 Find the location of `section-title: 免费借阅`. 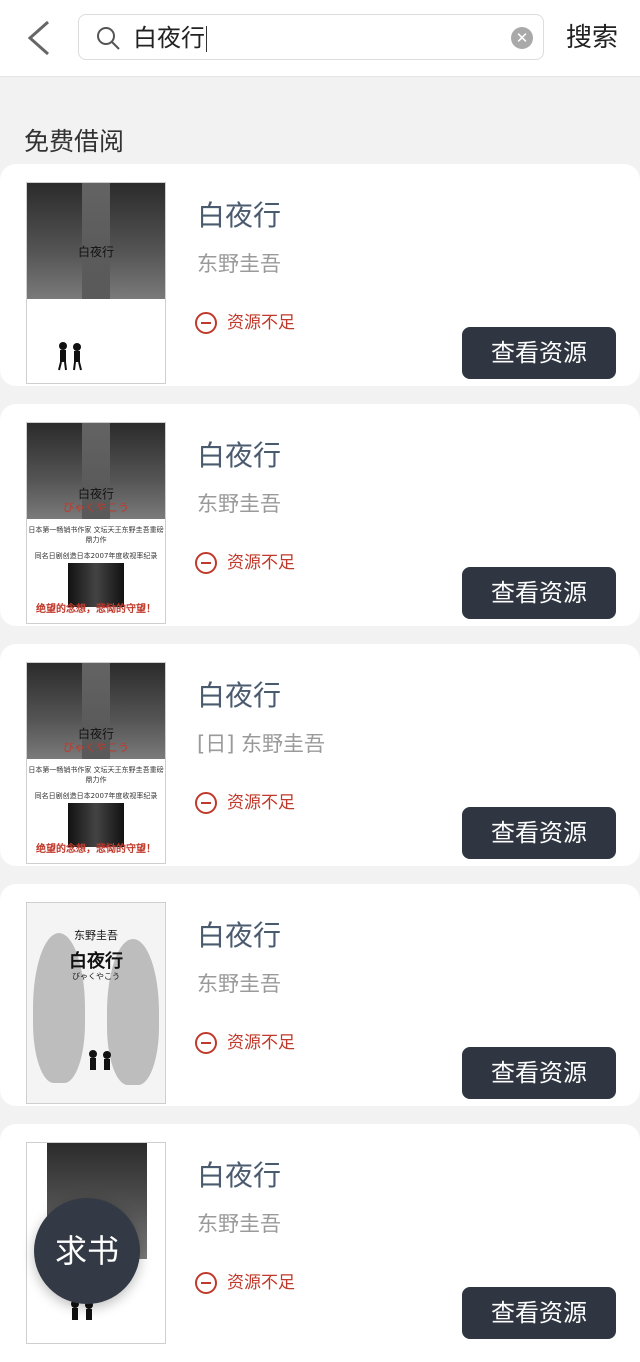

section-title: 免费借阅 is located at coordinates (74, 141).